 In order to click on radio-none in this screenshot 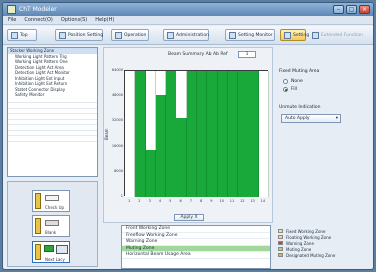, I will do `click(285, 81)`.